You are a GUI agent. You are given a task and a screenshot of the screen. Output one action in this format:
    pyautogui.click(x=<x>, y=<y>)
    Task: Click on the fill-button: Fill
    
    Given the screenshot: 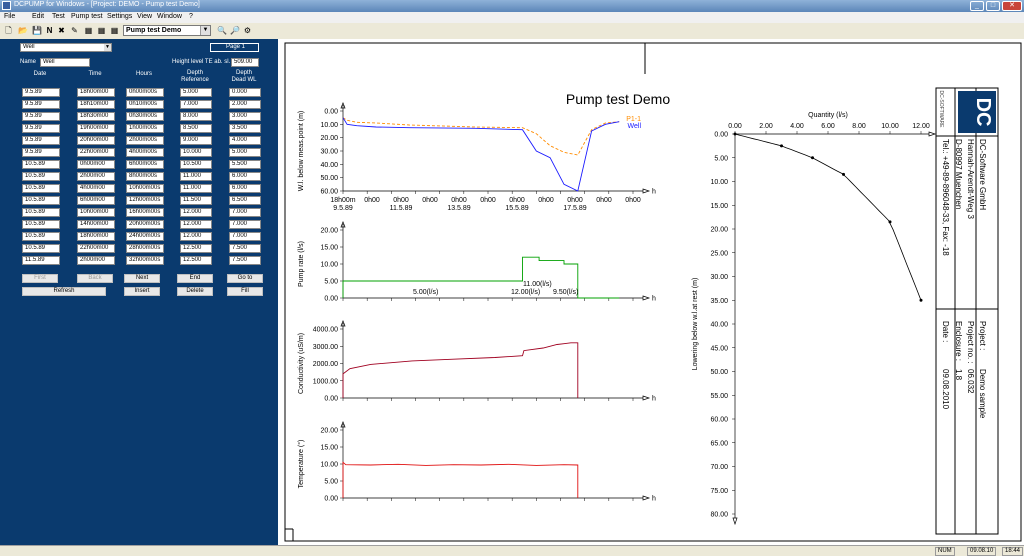 What is the action you would take?
    pyautogui.click(x=245, y=291)
    